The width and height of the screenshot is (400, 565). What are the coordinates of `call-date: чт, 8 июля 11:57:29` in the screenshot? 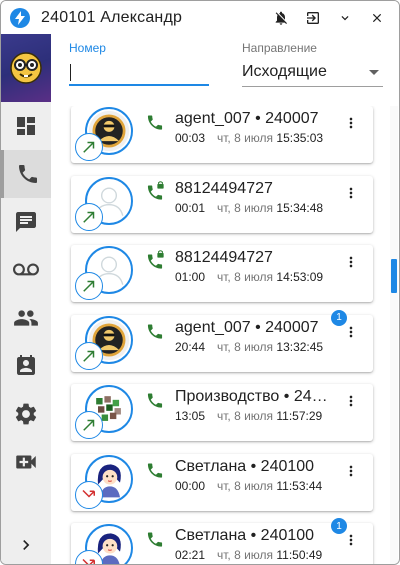 It's located at (270, 416).